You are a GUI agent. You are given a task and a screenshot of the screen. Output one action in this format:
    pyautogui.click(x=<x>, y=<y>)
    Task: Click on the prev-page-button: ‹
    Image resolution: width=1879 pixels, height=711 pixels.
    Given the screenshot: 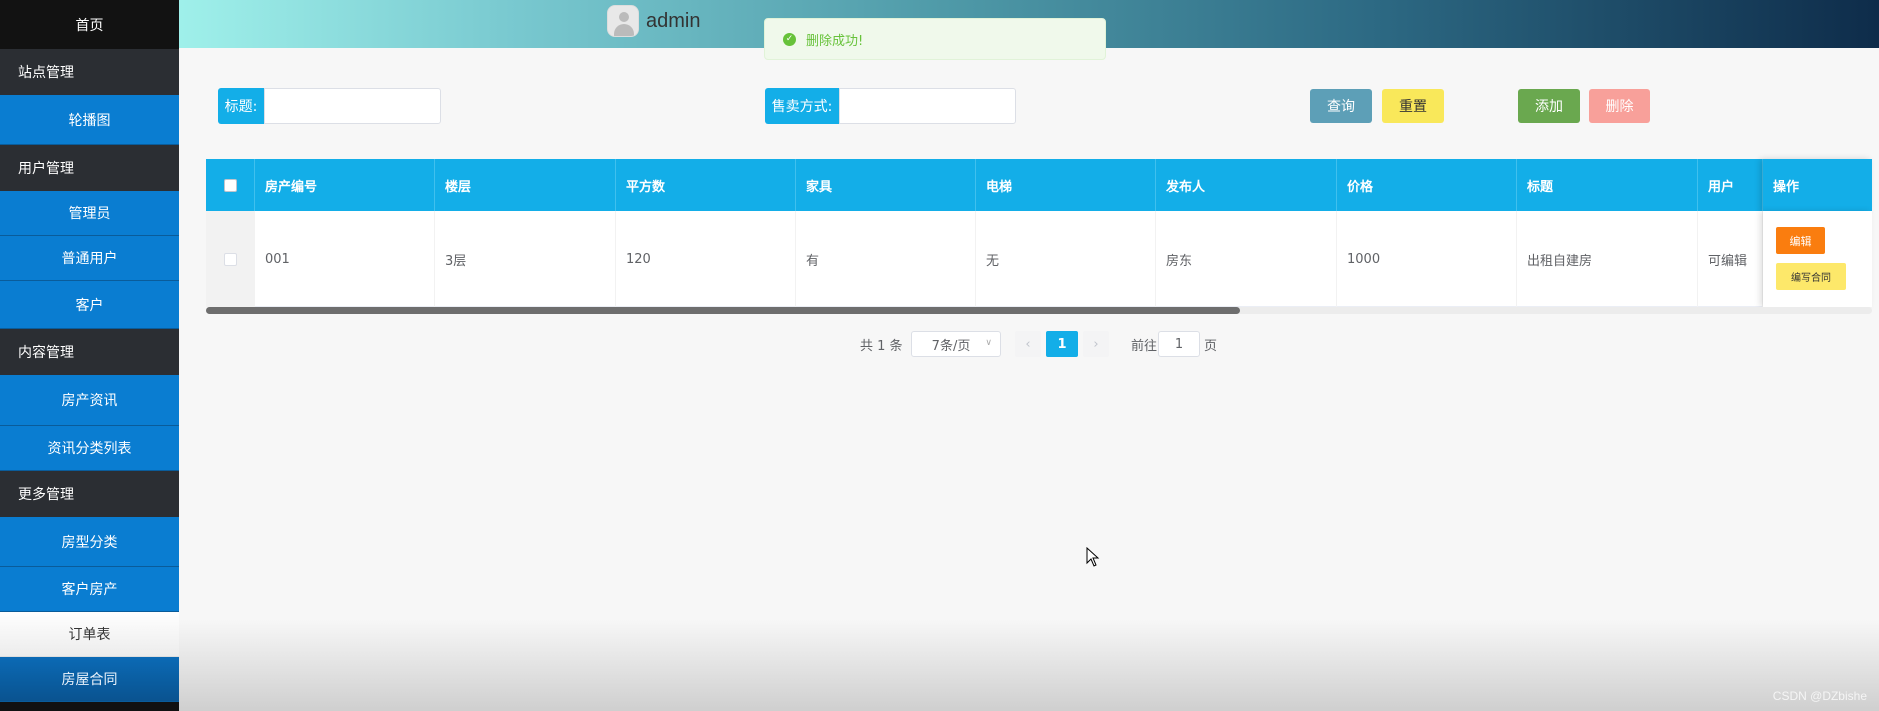 What is the action you would take?
    pyautogui.click(x=1028, y=344)
    